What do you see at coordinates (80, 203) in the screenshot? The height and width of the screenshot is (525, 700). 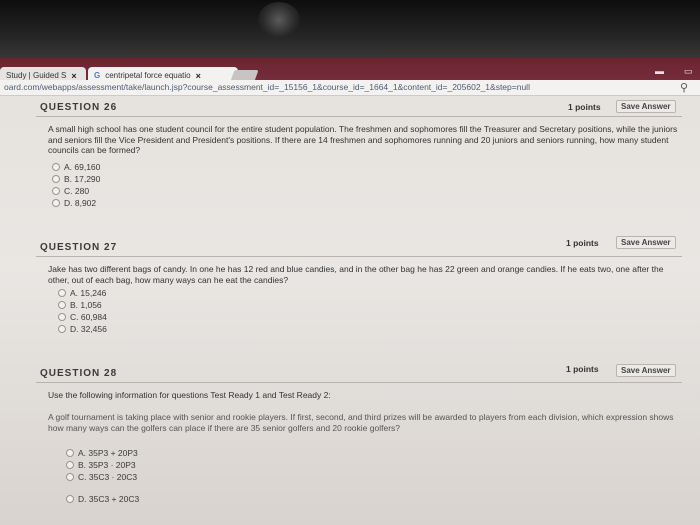 I see `option-label: D. 8,902` at bounding box center [80, 203].